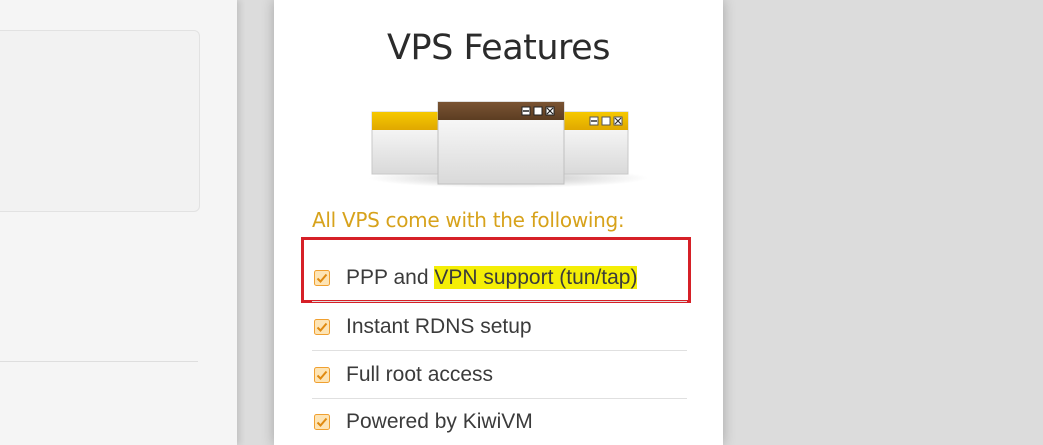 The image size is (1043, 445). I want to click on card-title: VPS Features, so click(498, 48).